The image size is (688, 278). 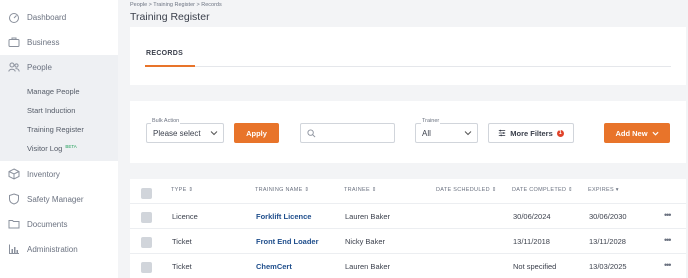 I want to click on nav-item-label: Administration, so click(x=52, y=249).